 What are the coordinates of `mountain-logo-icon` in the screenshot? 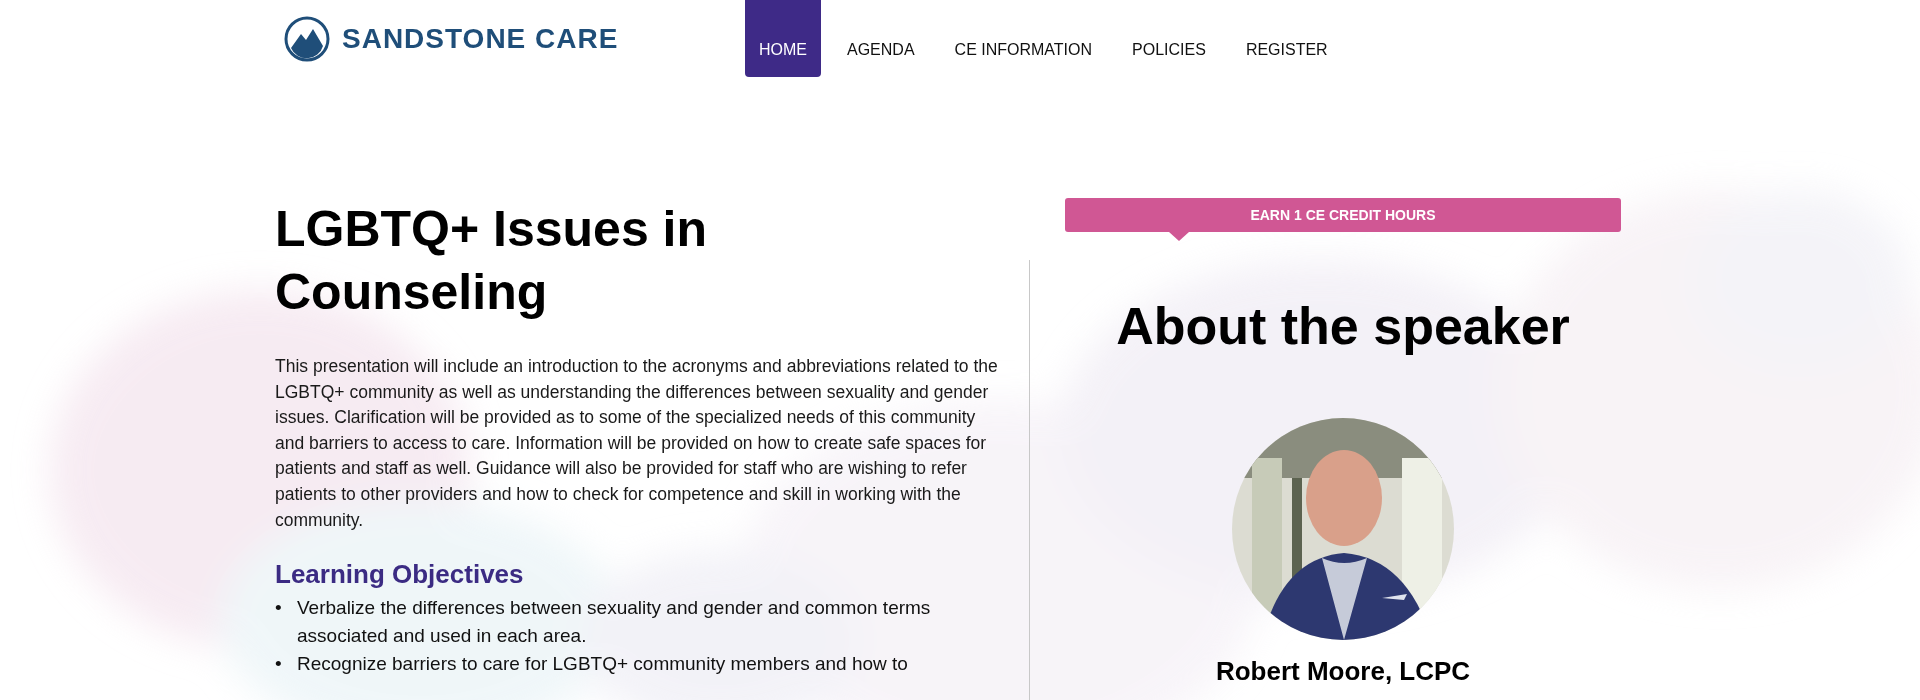 It's located at (307, 39).